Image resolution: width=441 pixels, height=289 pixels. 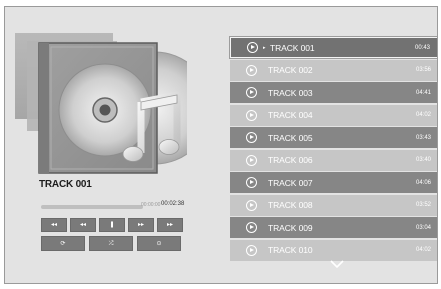 What do you see at coordinates (170, 225) in the screenshot?
I see `skip-forward-button: ▸▸` at bounding box center [170, 225].